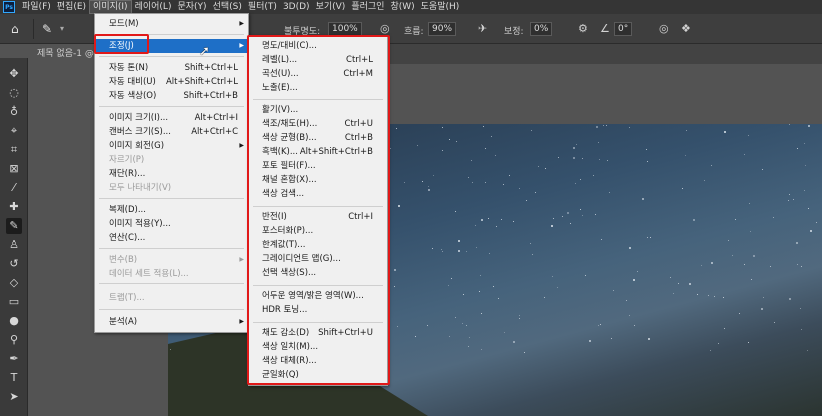 This screenshot has width=822, height=416. Describe the element at coordinates (171, 96) in the screenshot. I see `image-menu-item: 자동 색상(O) Shift+Ctrl+B` at that location.